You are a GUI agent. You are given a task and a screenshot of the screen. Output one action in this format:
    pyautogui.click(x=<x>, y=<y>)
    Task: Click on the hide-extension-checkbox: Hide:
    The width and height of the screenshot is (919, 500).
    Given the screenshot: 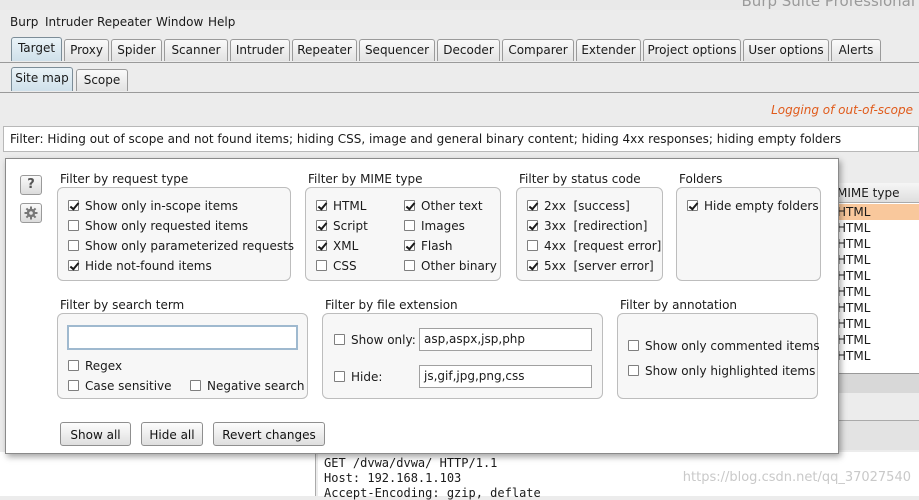 What is the action you would take?
    pyautogui.click(x=358, y=377)
    